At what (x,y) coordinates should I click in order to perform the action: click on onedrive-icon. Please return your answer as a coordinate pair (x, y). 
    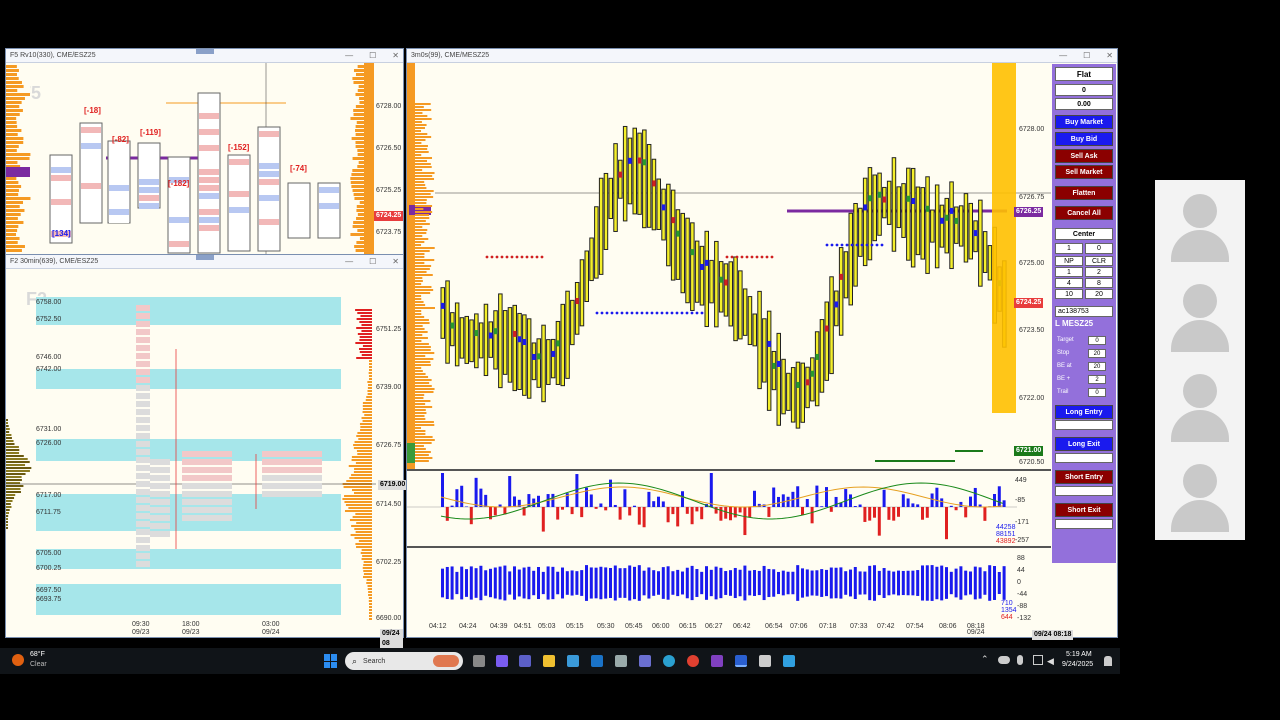
    Looking at the image, I should click on (1004, 660).